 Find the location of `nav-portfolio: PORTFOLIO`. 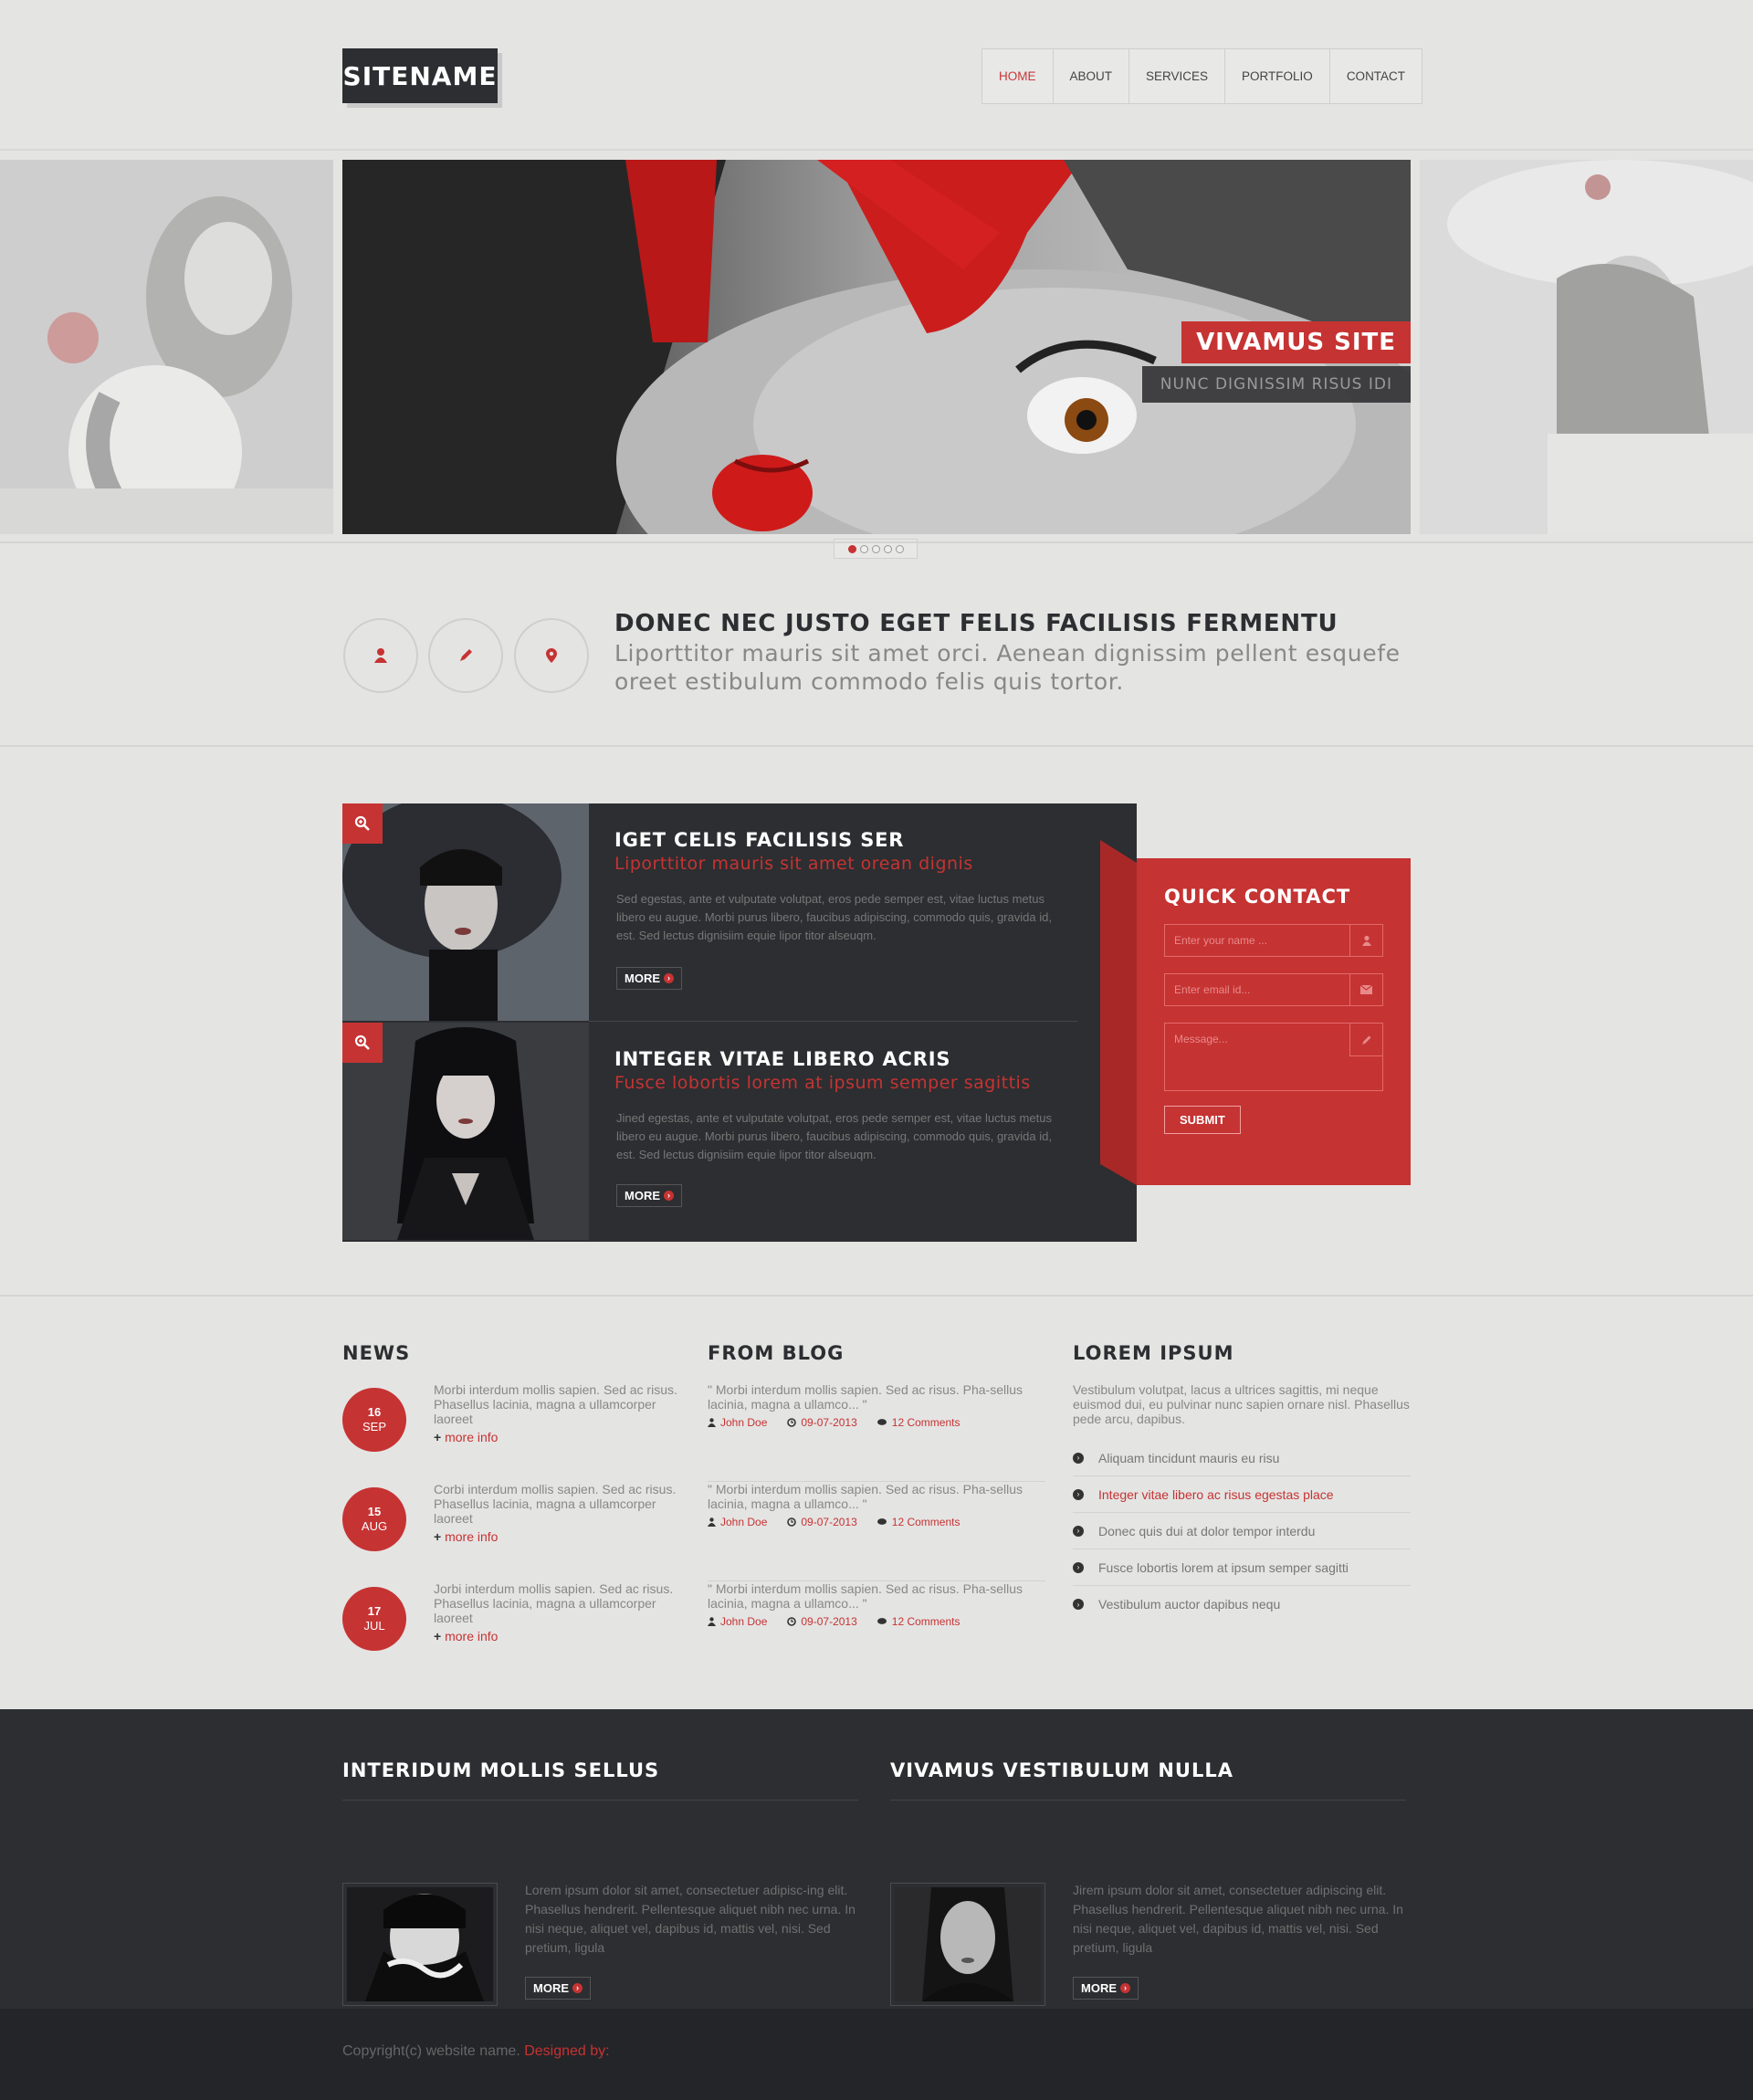

nav-portfolio: PORTFOLIO is located at coordinates (1277, 76).